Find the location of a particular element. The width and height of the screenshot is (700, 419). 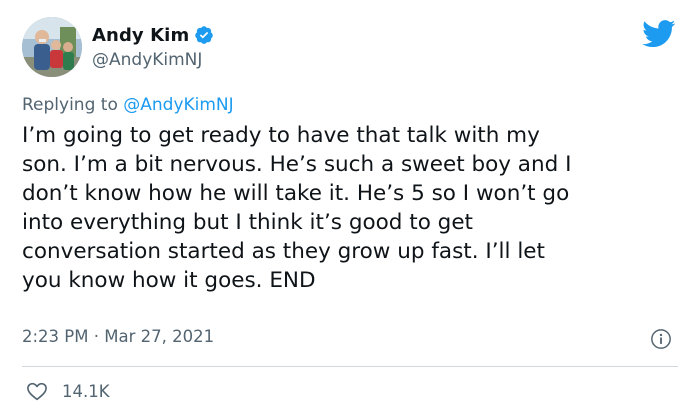

tweet-date: Mar 27, 2021 is located at coordinates (159, 336).